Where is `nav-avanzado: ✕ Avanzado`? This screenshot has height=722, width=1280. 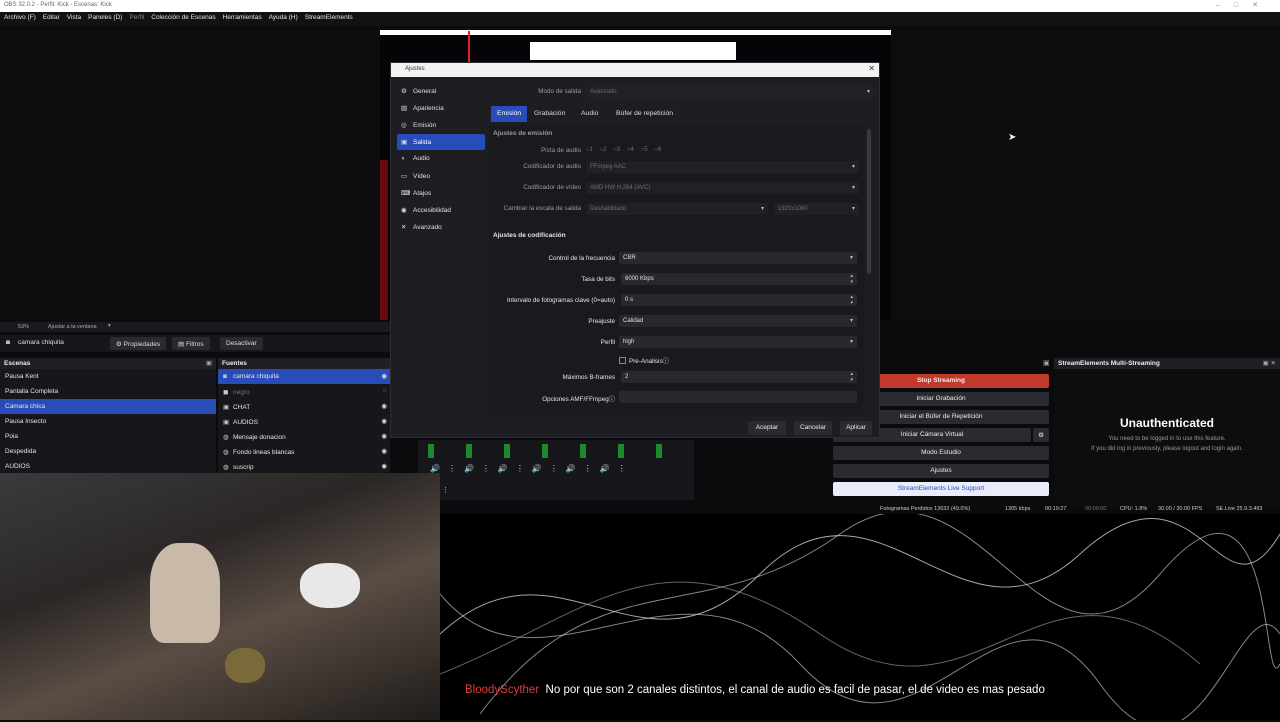 nav-avanzado: ✕ Avanzado is located at coordinates (441, 227).